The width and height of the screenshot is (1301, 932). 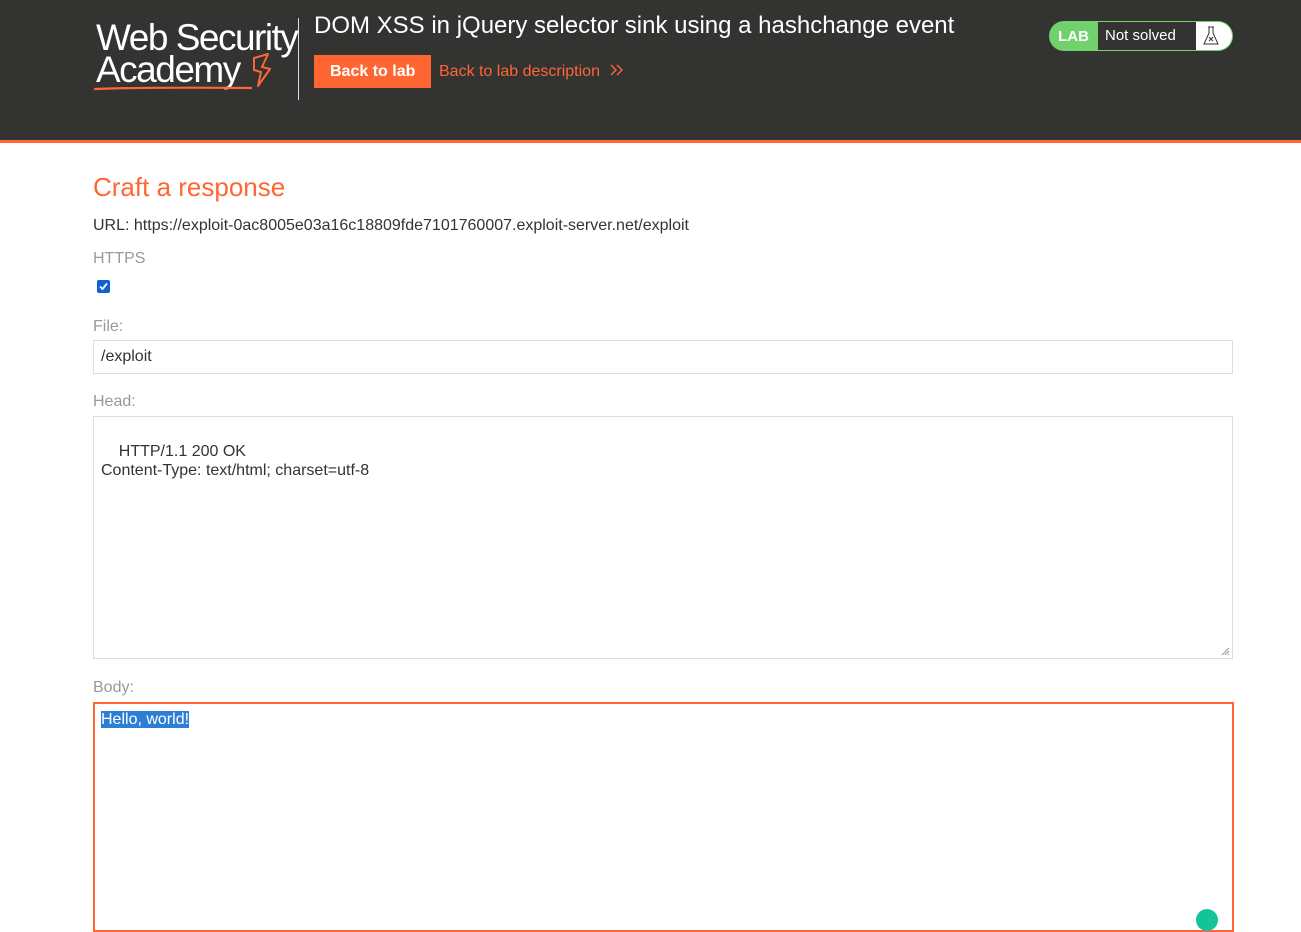 What do you see at coordinates (119, 258) in the screenshot?
I see `https-label: HTTPS` at bounding box center [119, 258].